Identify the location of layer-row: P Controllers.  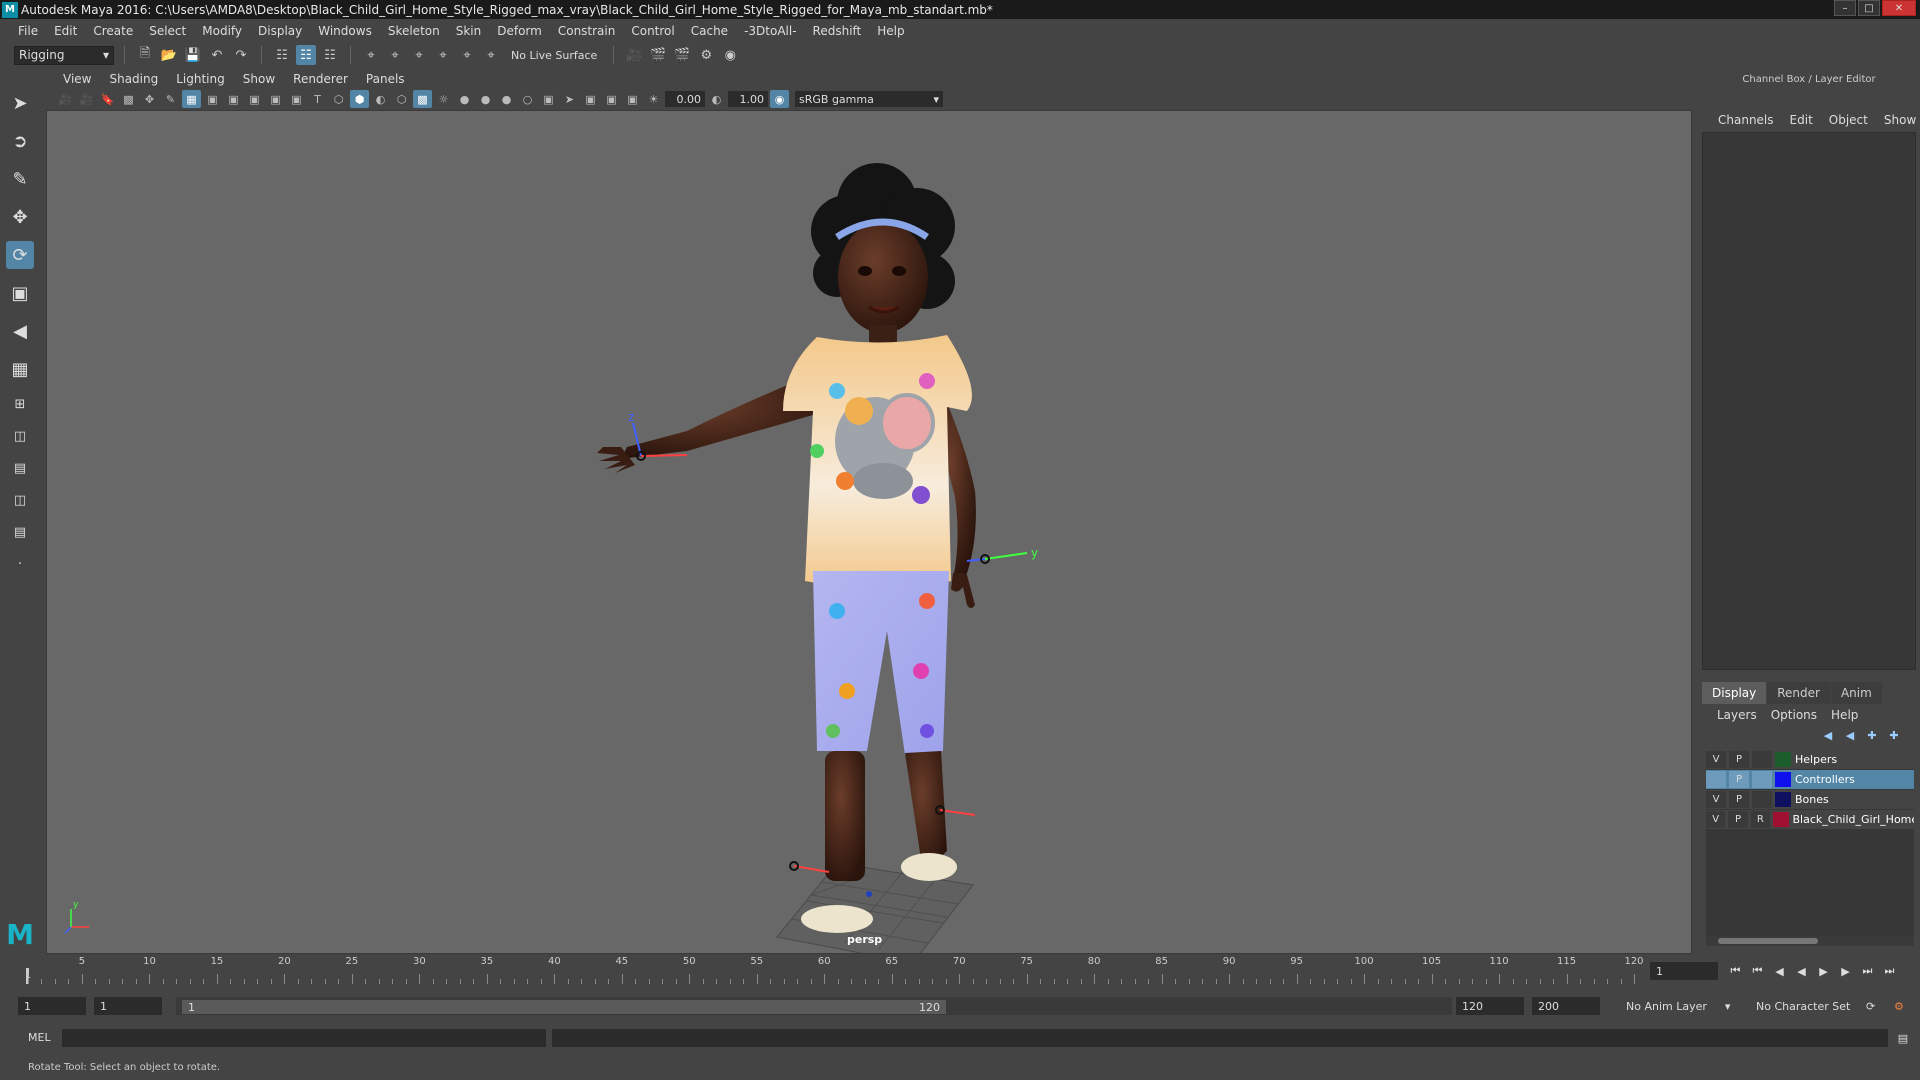
(1810, 779).